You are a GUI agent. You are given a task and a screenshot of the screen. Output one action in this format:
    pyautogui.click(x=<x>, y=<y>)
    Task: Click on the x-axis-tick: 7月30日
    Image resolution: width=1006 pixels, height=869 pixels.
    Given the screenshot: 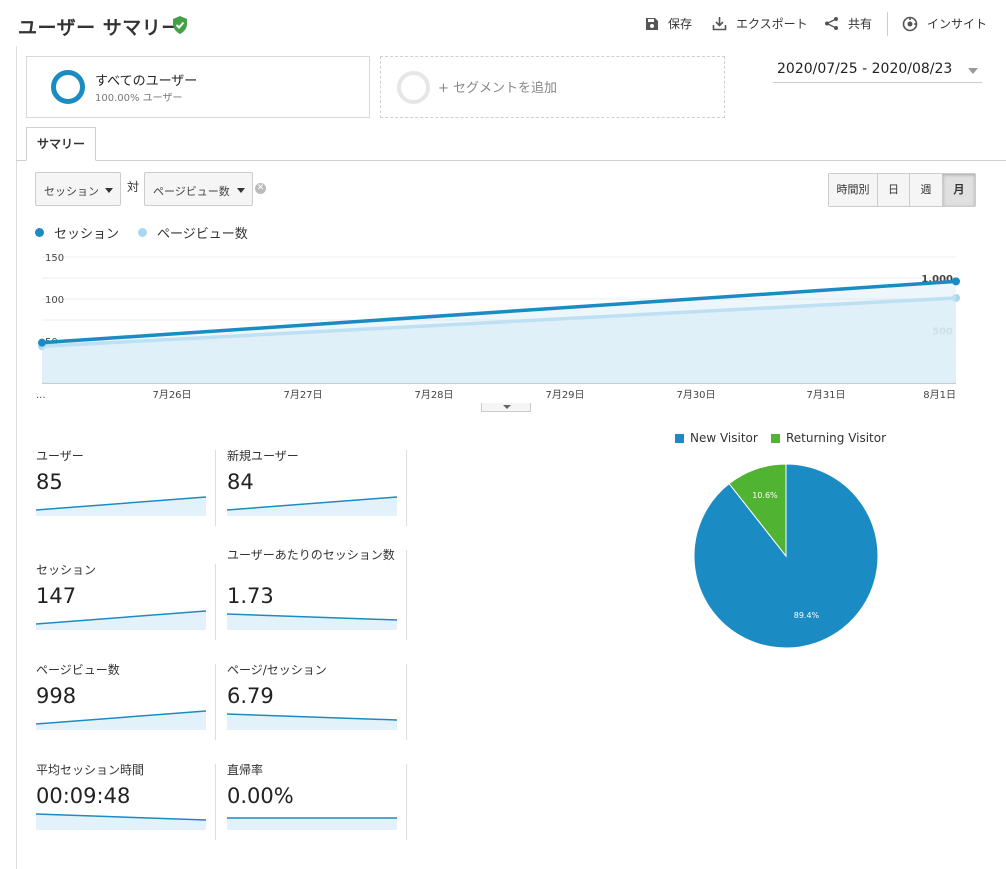 What is the action you would take?
    pyautogui.click(x=695, y=395)
    